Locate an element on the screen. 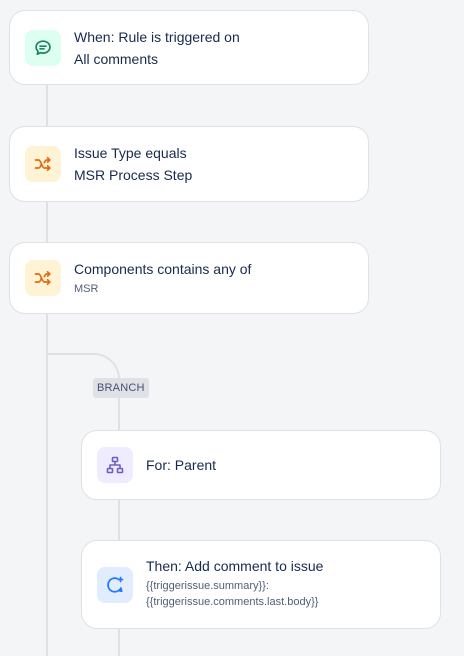 The image size is (464, 656). condition-title: Components contains any of is located at coordinates (163, 268).